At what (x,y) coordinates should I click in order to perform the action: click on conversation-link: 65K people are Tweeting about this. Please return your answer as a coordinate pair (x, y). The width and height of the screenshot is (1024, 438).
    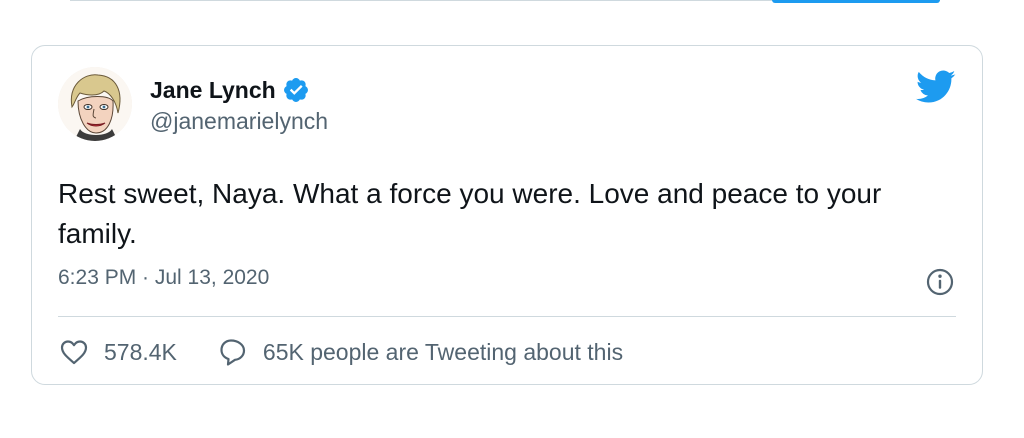
    Looking at the image, I should click on (420, 352).